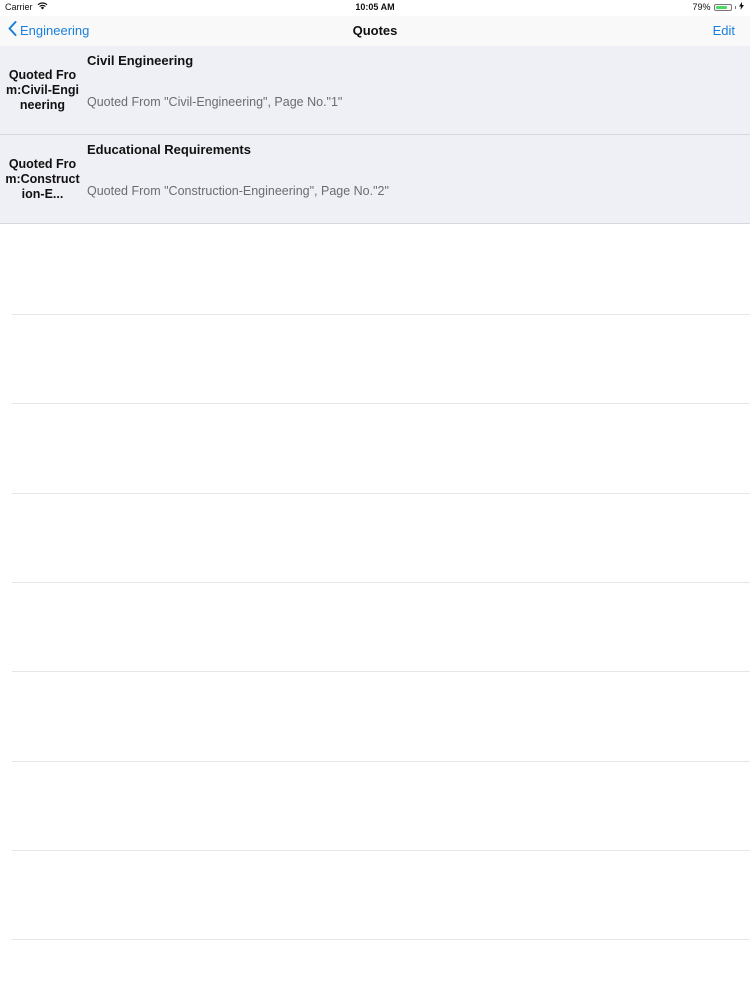 The height and width of the screenshot is (1000, 750). I want to click on battery-icon, so click(722, 7).